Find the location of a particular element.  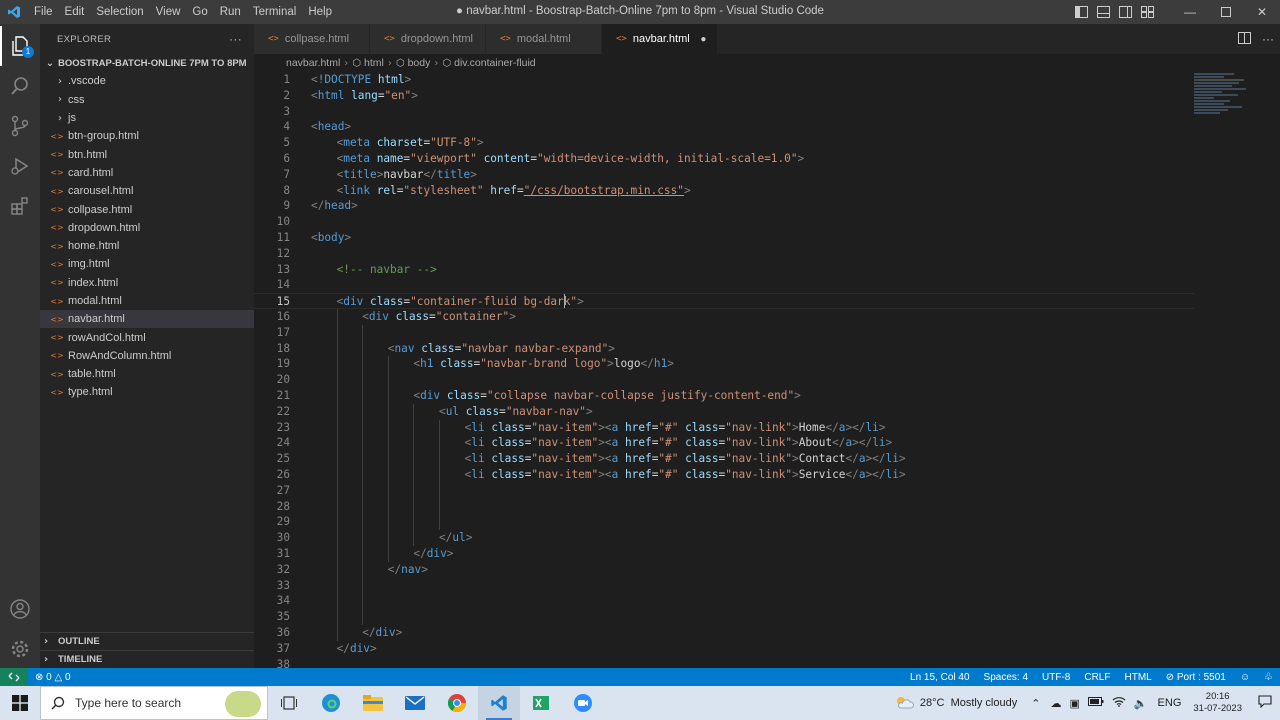

indentation: Spaces: 4 is located at coordinates (1006, 677).